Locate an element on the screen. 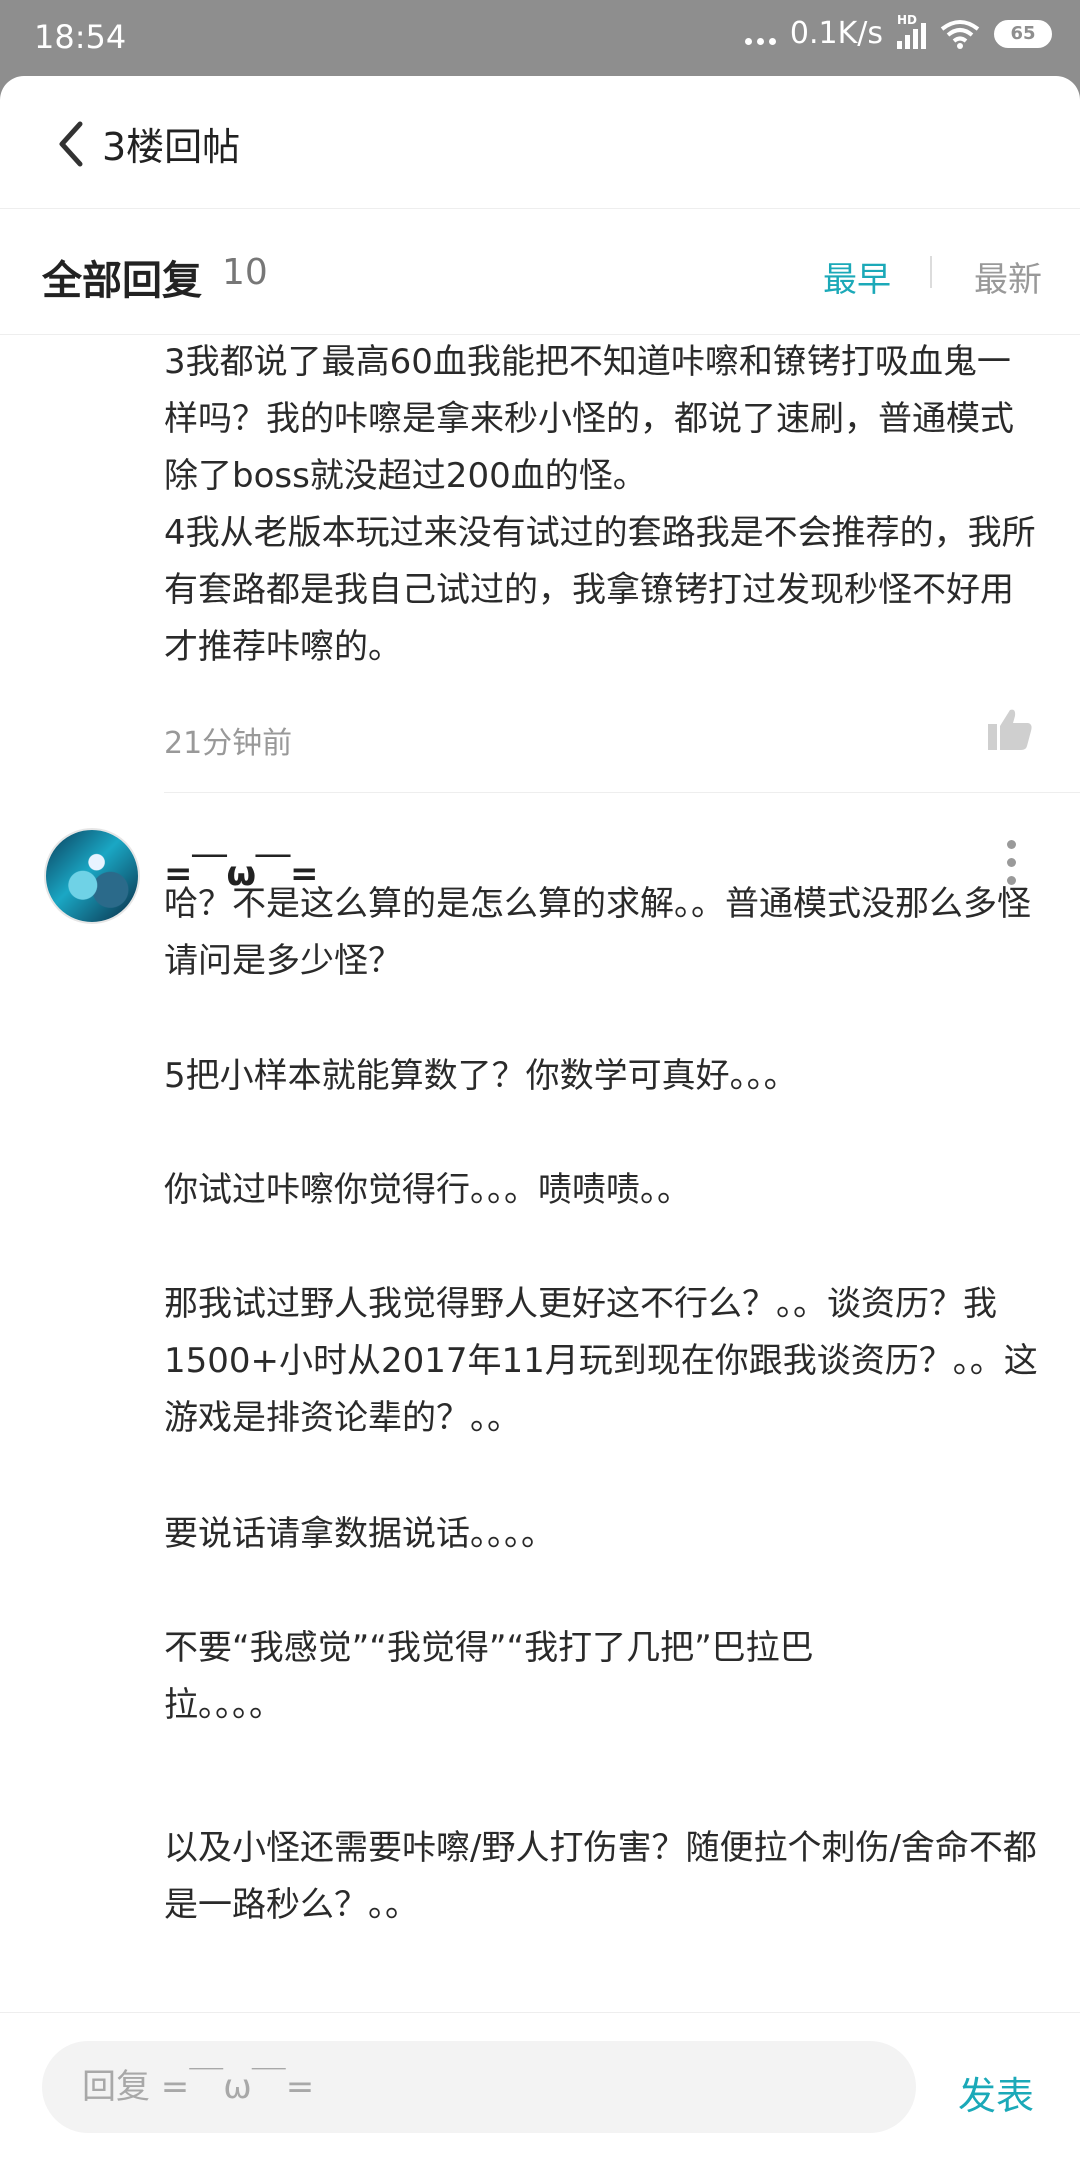 This screenshot has height=2160, width=1080. reply-divider is located at coordinates (622, 792).